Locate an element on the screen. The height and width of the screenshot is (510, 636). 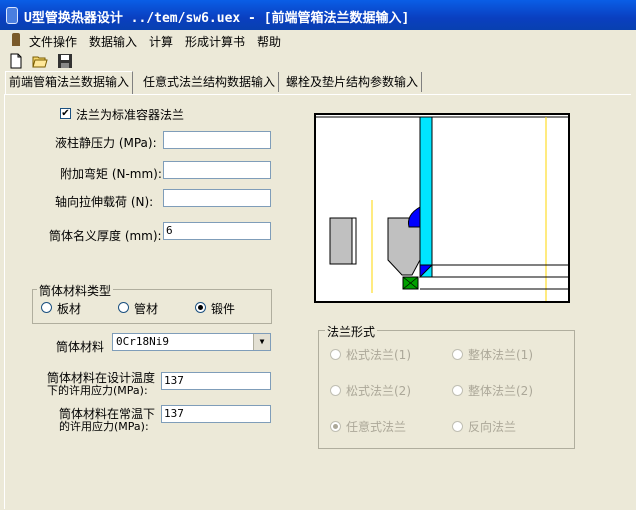
material-select: 0Cr18Ni9 ▼ is located at coordinates (191, 342).